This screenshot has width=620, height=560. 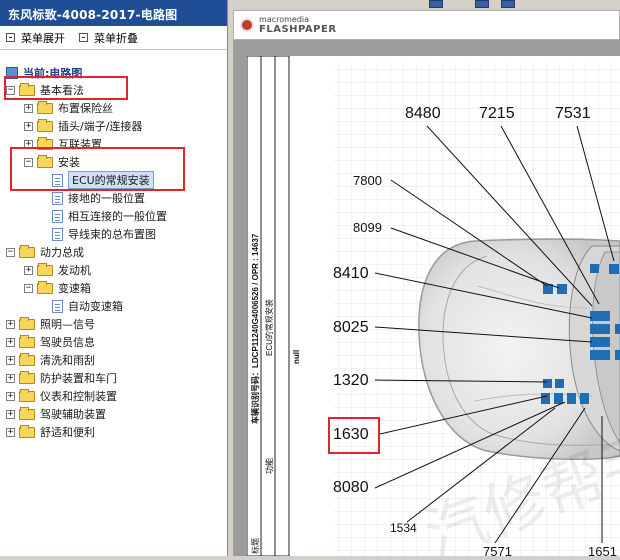 I want to click on tree-item-ecu: ECU的常规安装, so click(x=103, y=180).